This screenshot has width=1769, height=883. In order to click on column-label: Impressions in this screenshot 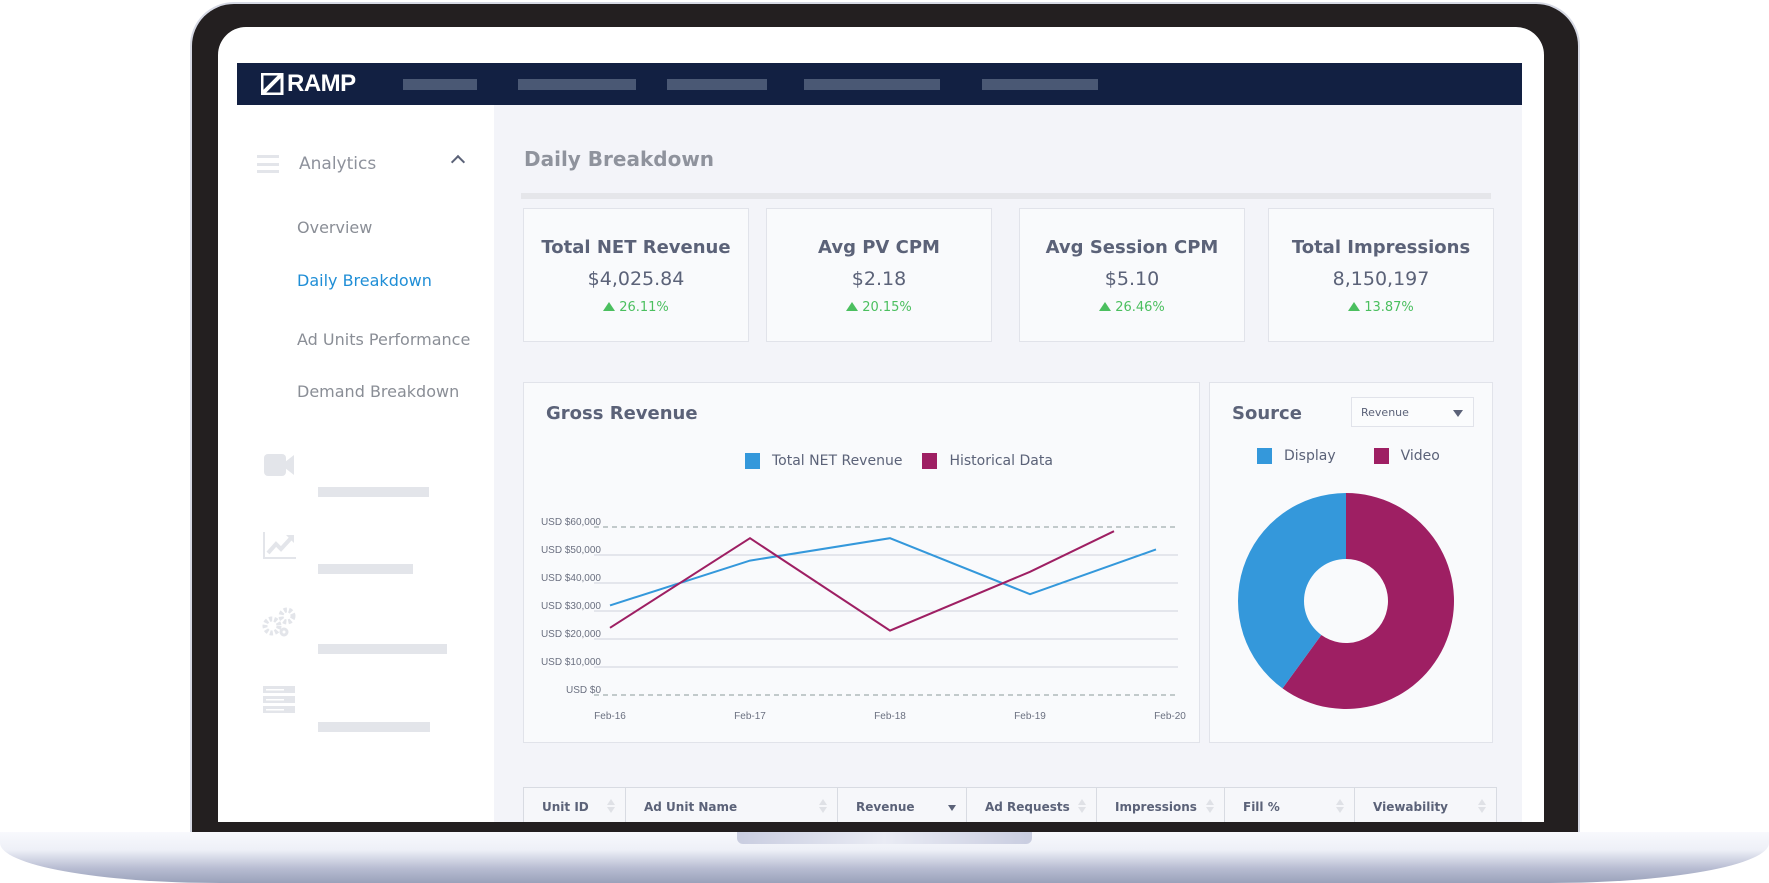, I will do `click(1156, 807)`.